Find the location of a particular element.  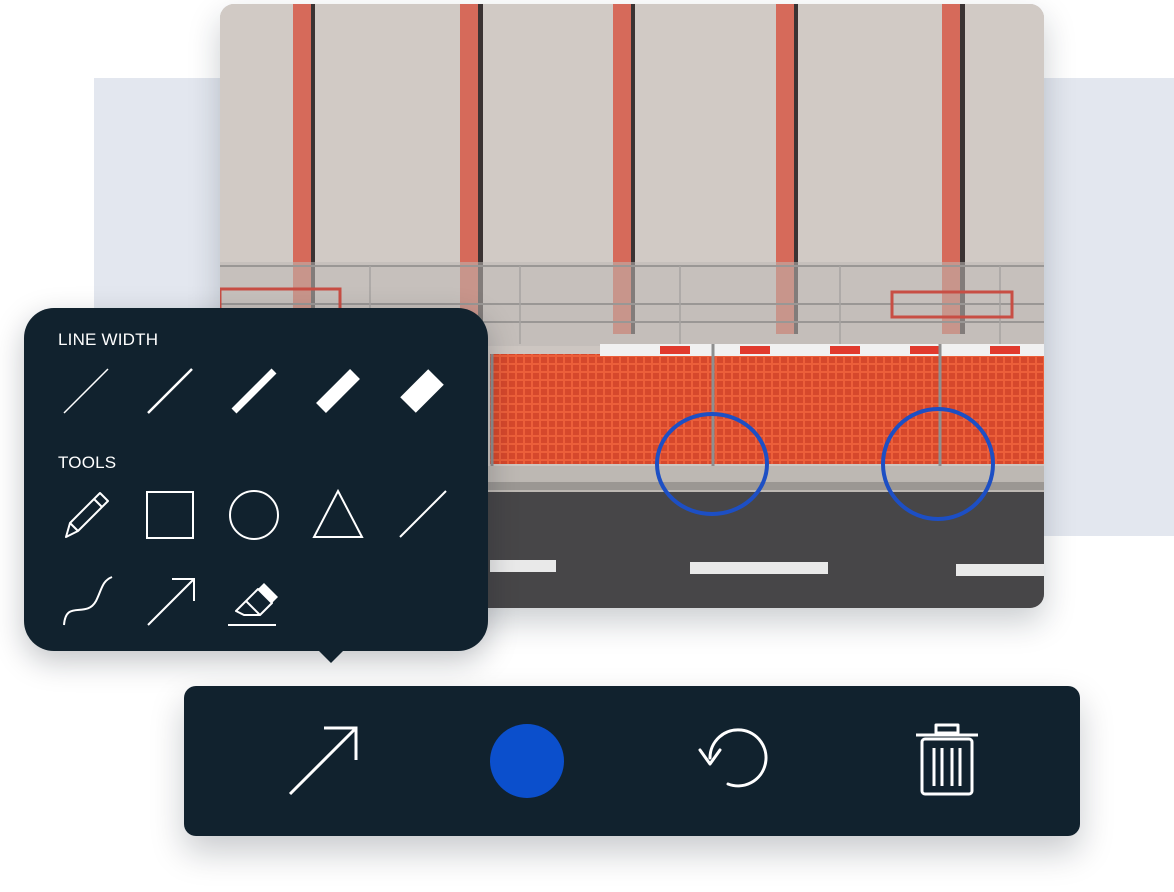

undo-button is located at coordinates (736, 761).